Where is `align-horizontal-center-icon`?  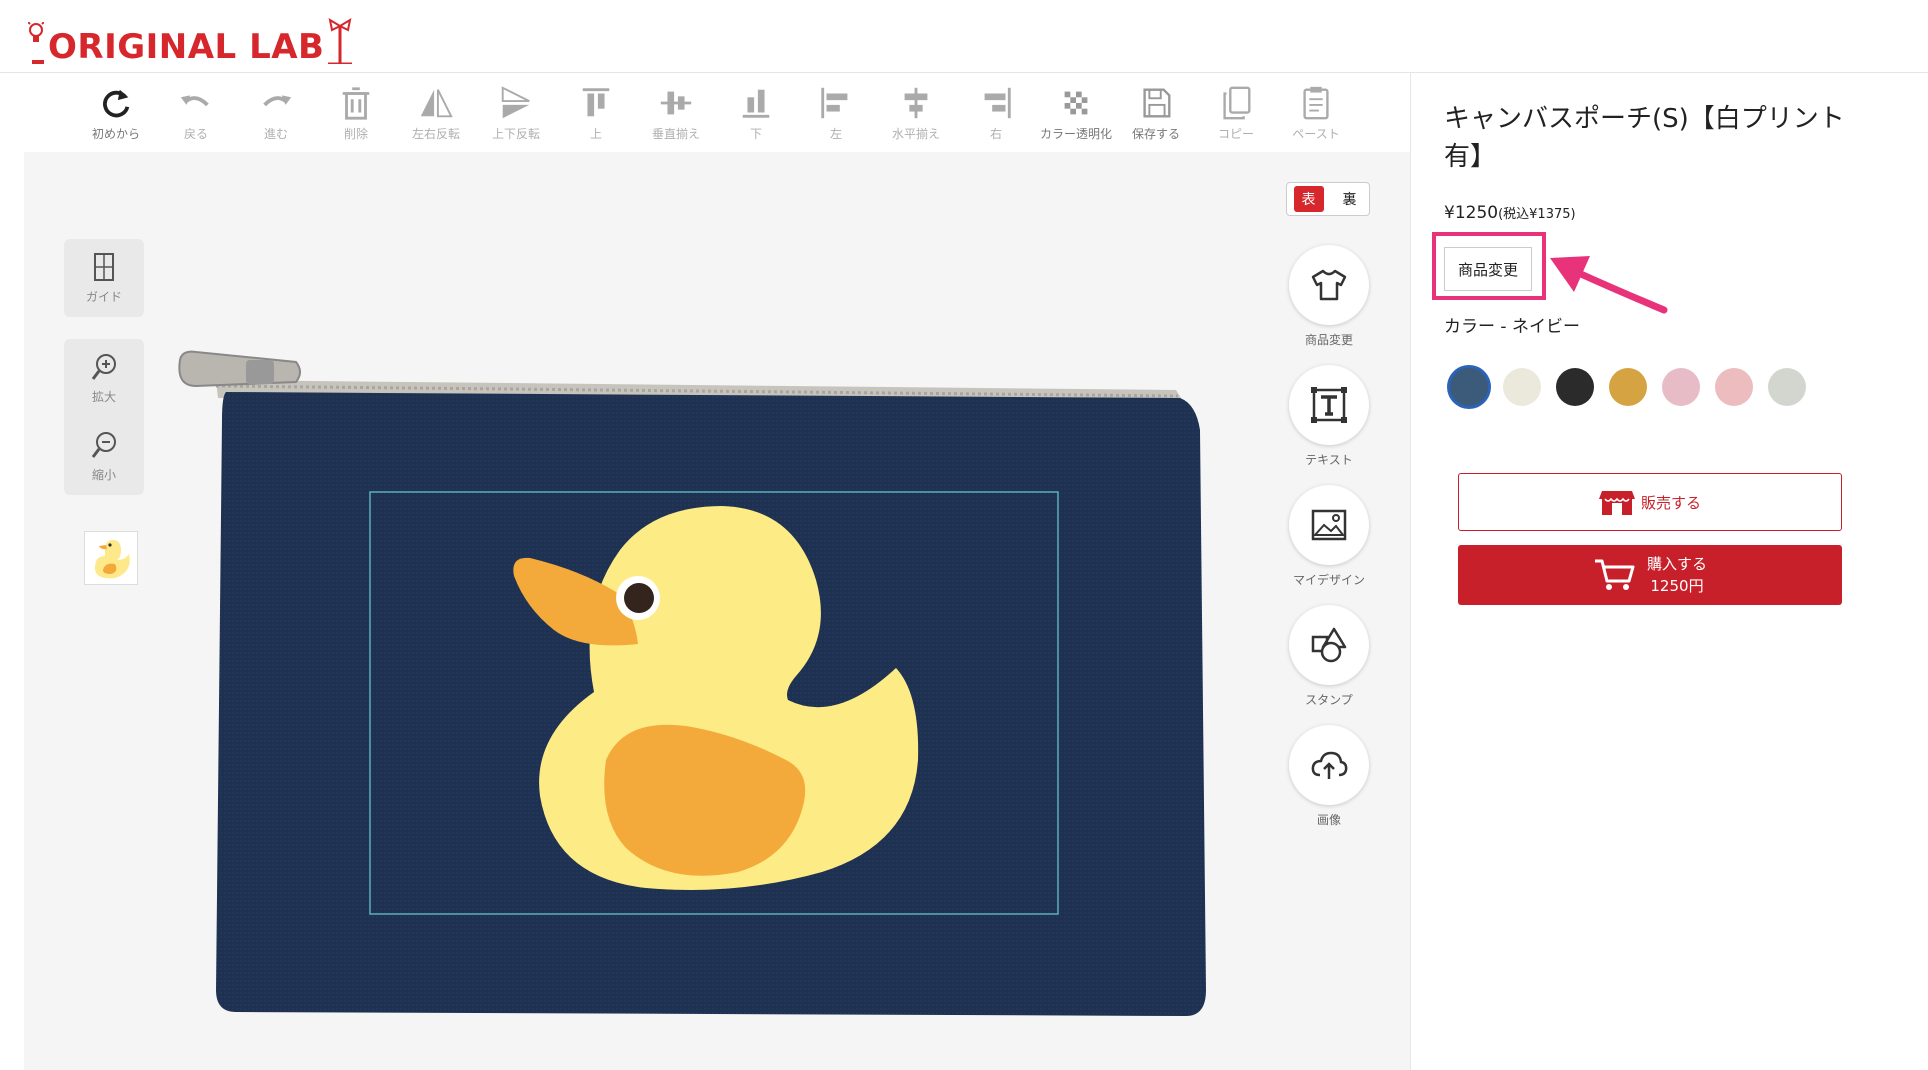
align-horizontal-center-icon is located at coordinates (916, 103).